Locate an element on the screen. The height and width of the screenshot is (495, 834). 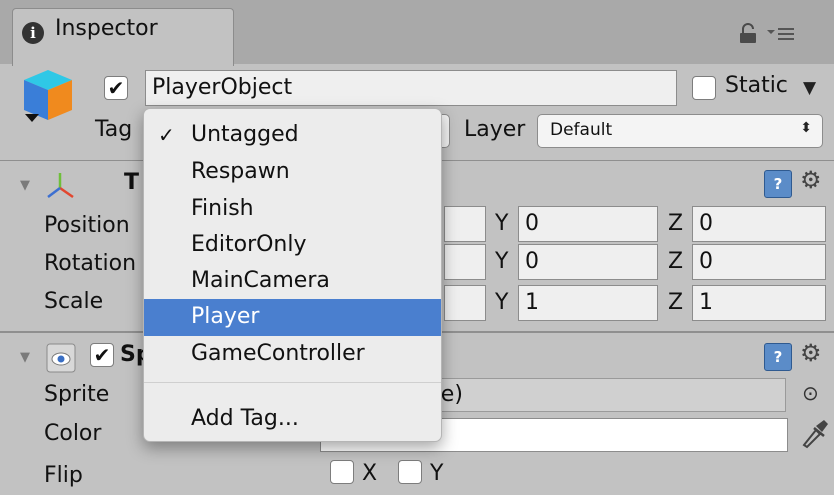
rotation-z-axis-label: Z is located at coordinates (676, 261).